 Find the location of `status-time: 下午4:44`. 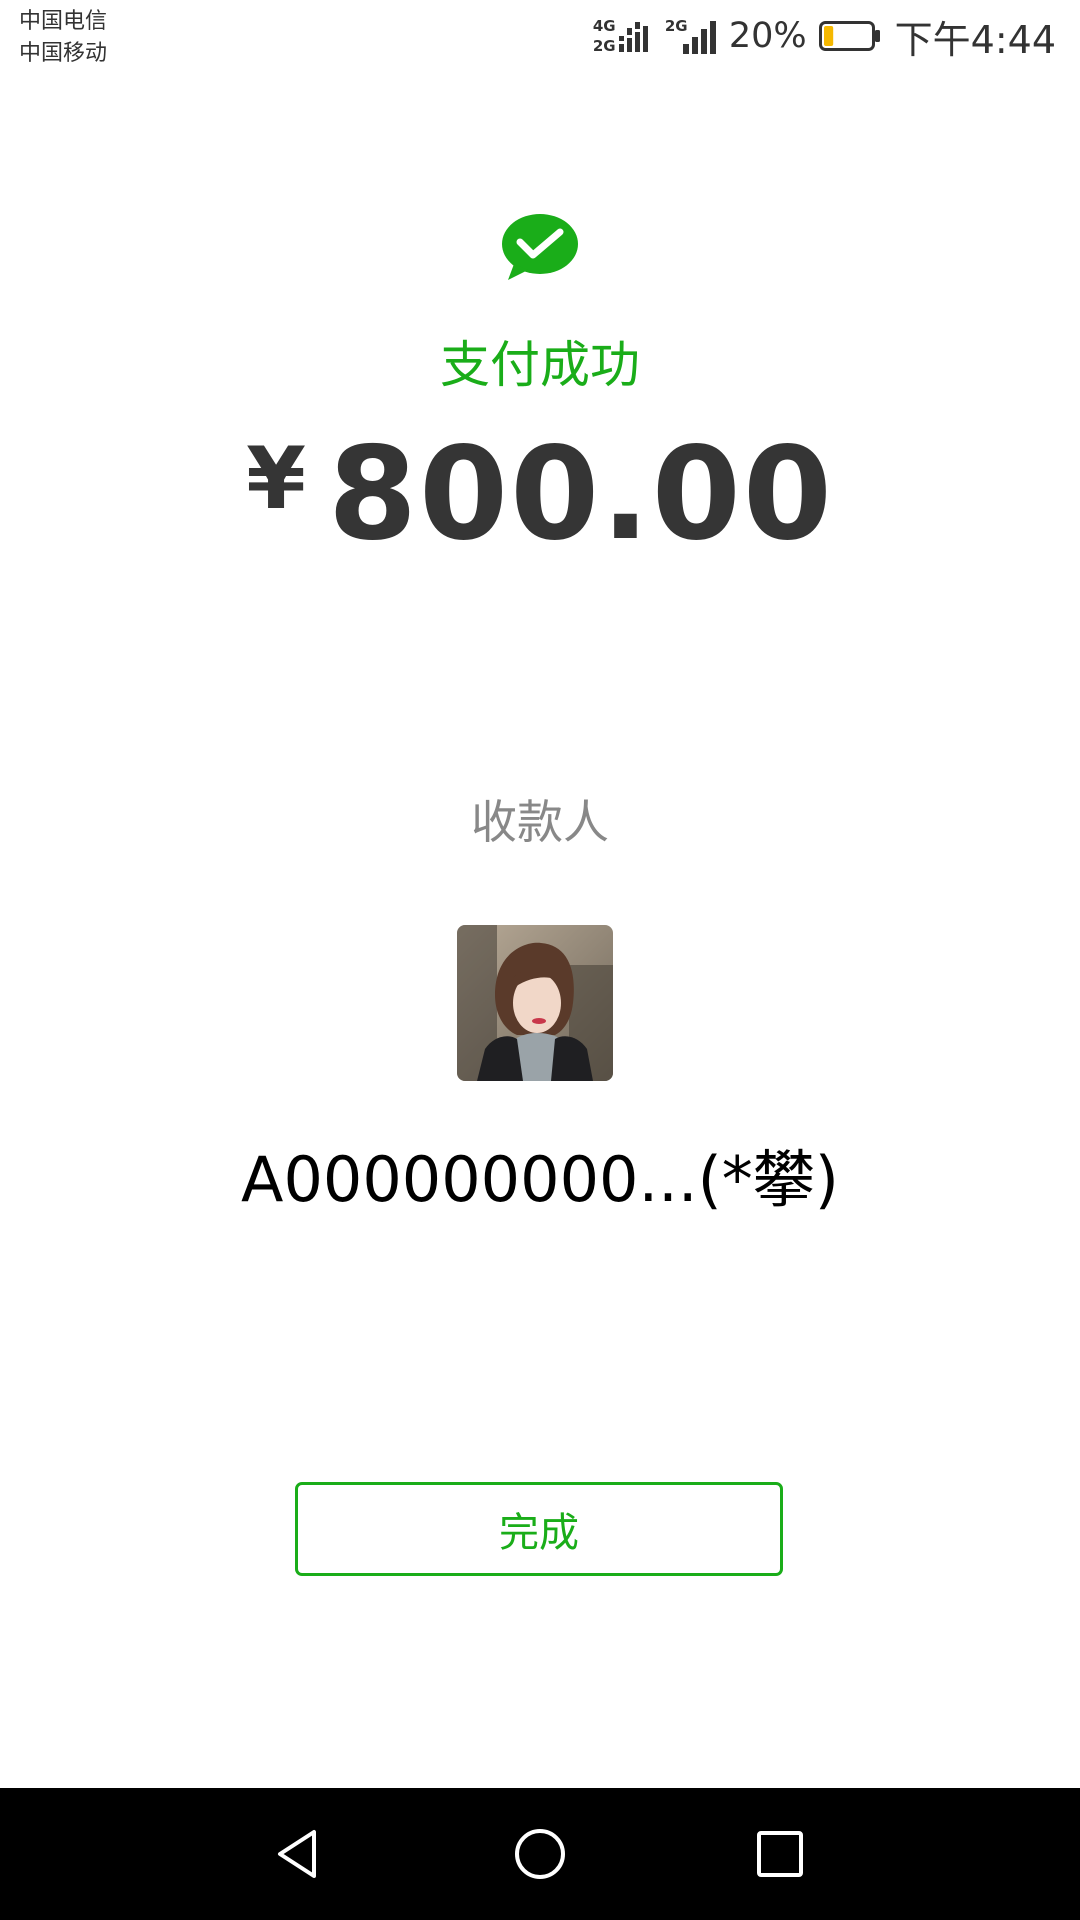

status-time: 下午4:44 is located at coordinates (975, 39).